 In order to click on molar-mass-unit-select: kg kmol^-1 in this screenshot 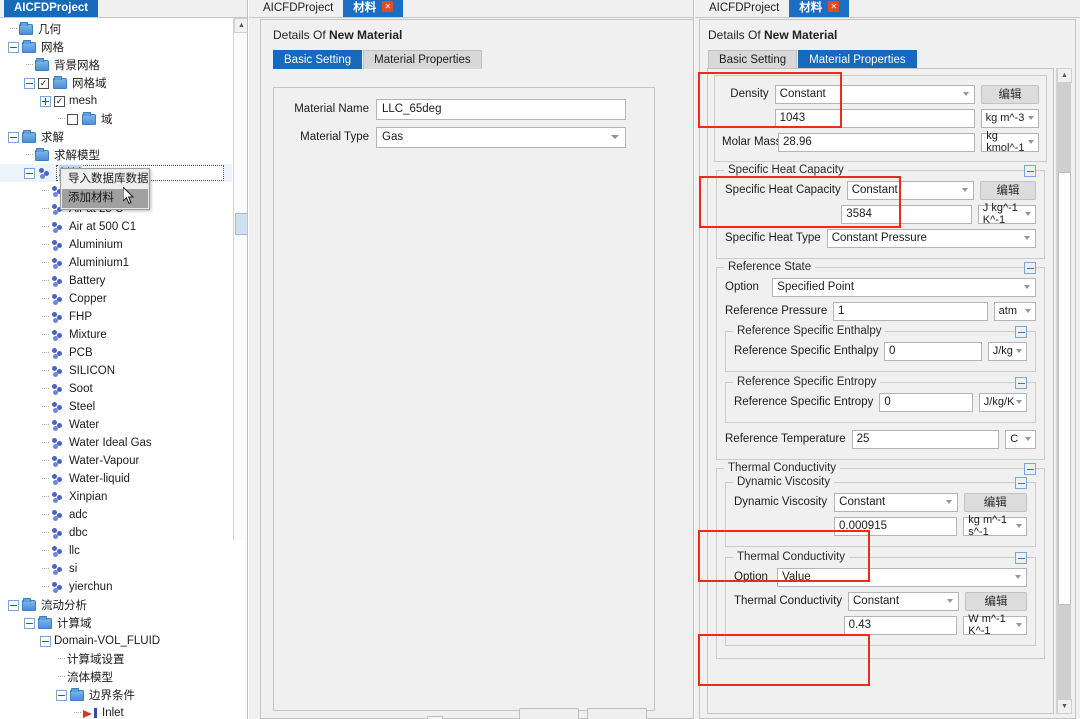, I will do `click(1010, 142)`.